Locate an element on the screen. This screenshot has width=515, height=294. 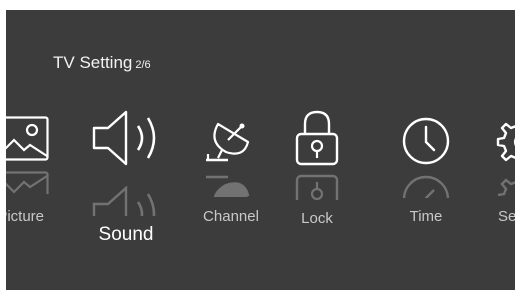
satellite-dish-icon is located at coordinates (228, 142).